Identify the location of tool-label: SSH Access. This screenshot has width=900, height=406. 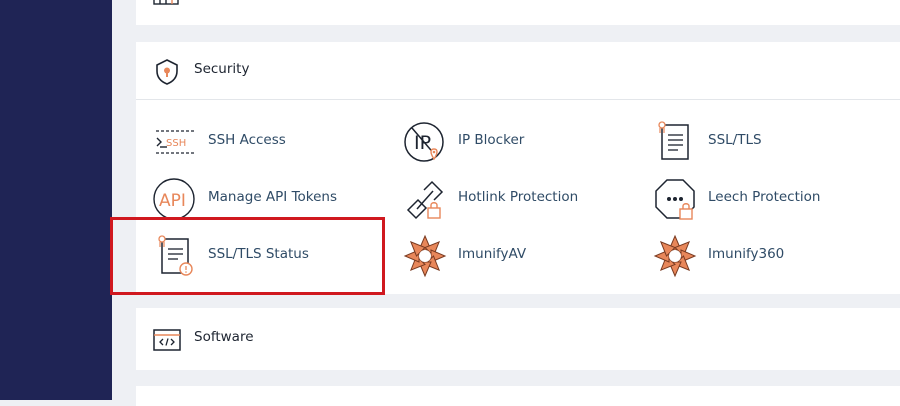
(247, 140).